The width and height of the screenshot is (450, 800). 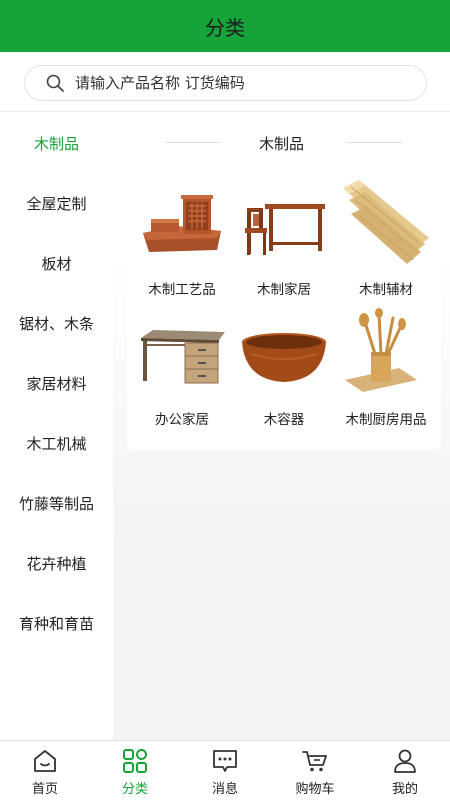 I want to click on sidebar-item-wood-products: 木制品, so click(x=56, y=143).